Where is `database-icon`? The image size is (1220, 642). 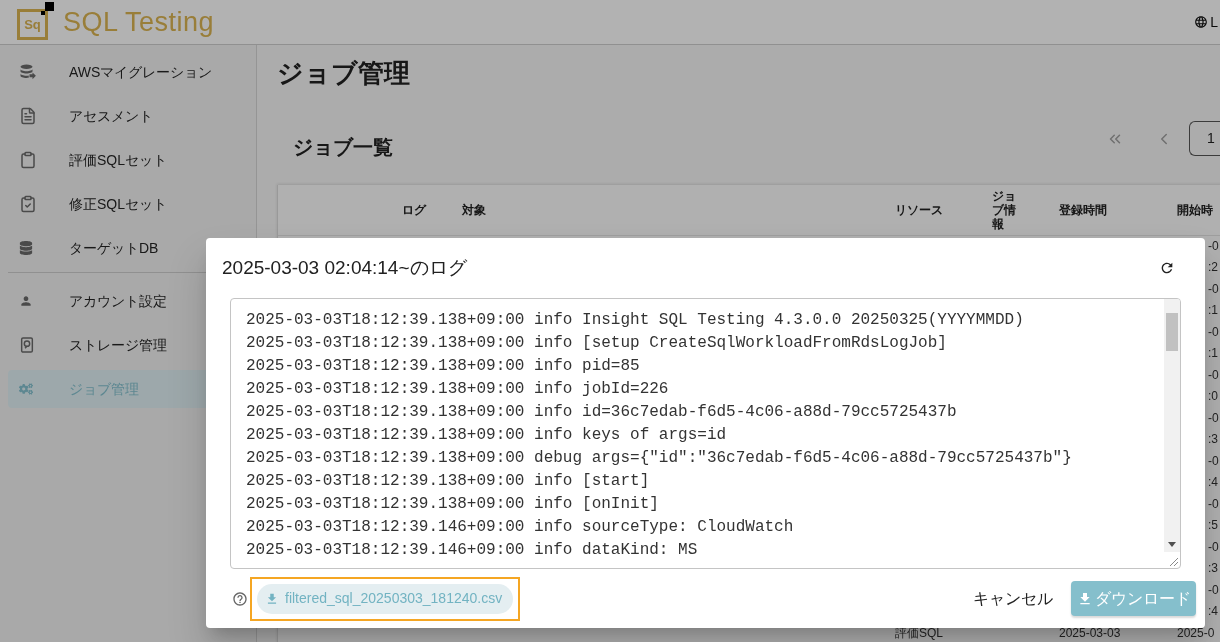
database-icon is located at coordinates (26, 248).